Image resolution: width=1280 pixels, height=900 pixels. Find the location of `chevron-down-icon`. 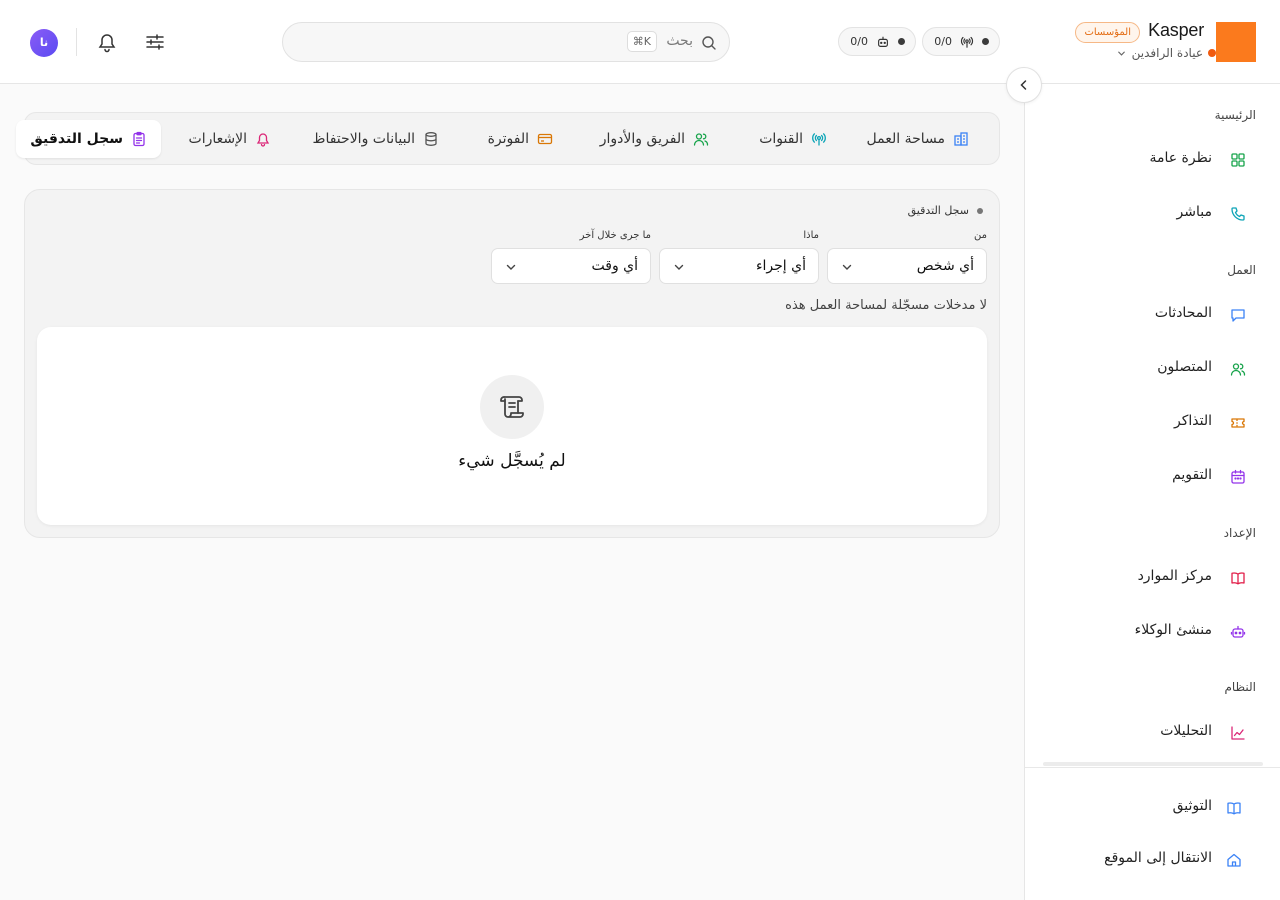

chevron-down-icon is located at coordinates (1121, 53).